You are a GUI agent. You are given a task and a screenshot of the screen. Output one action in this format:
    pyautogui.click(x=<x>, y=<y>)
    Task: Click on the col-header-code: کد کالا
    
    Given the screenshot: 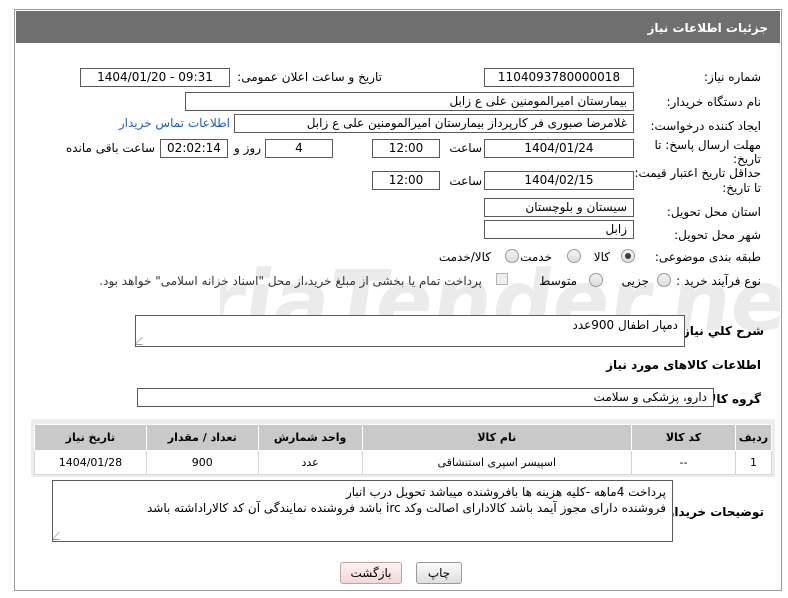 What is the action you would take?
    pyautogui.click(x=683, y=437)
    